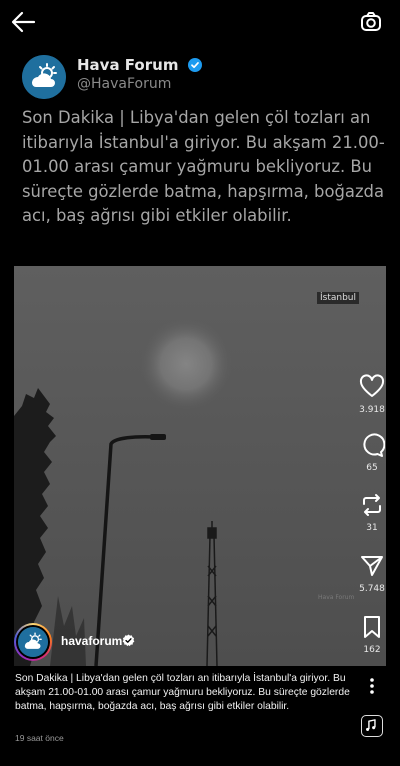 The width and height of the screenshot is (400, 766). Describe the element at coordinates (128, 65) in the screenshot. I see `tweet-name-text: Hava Forum` at that location.